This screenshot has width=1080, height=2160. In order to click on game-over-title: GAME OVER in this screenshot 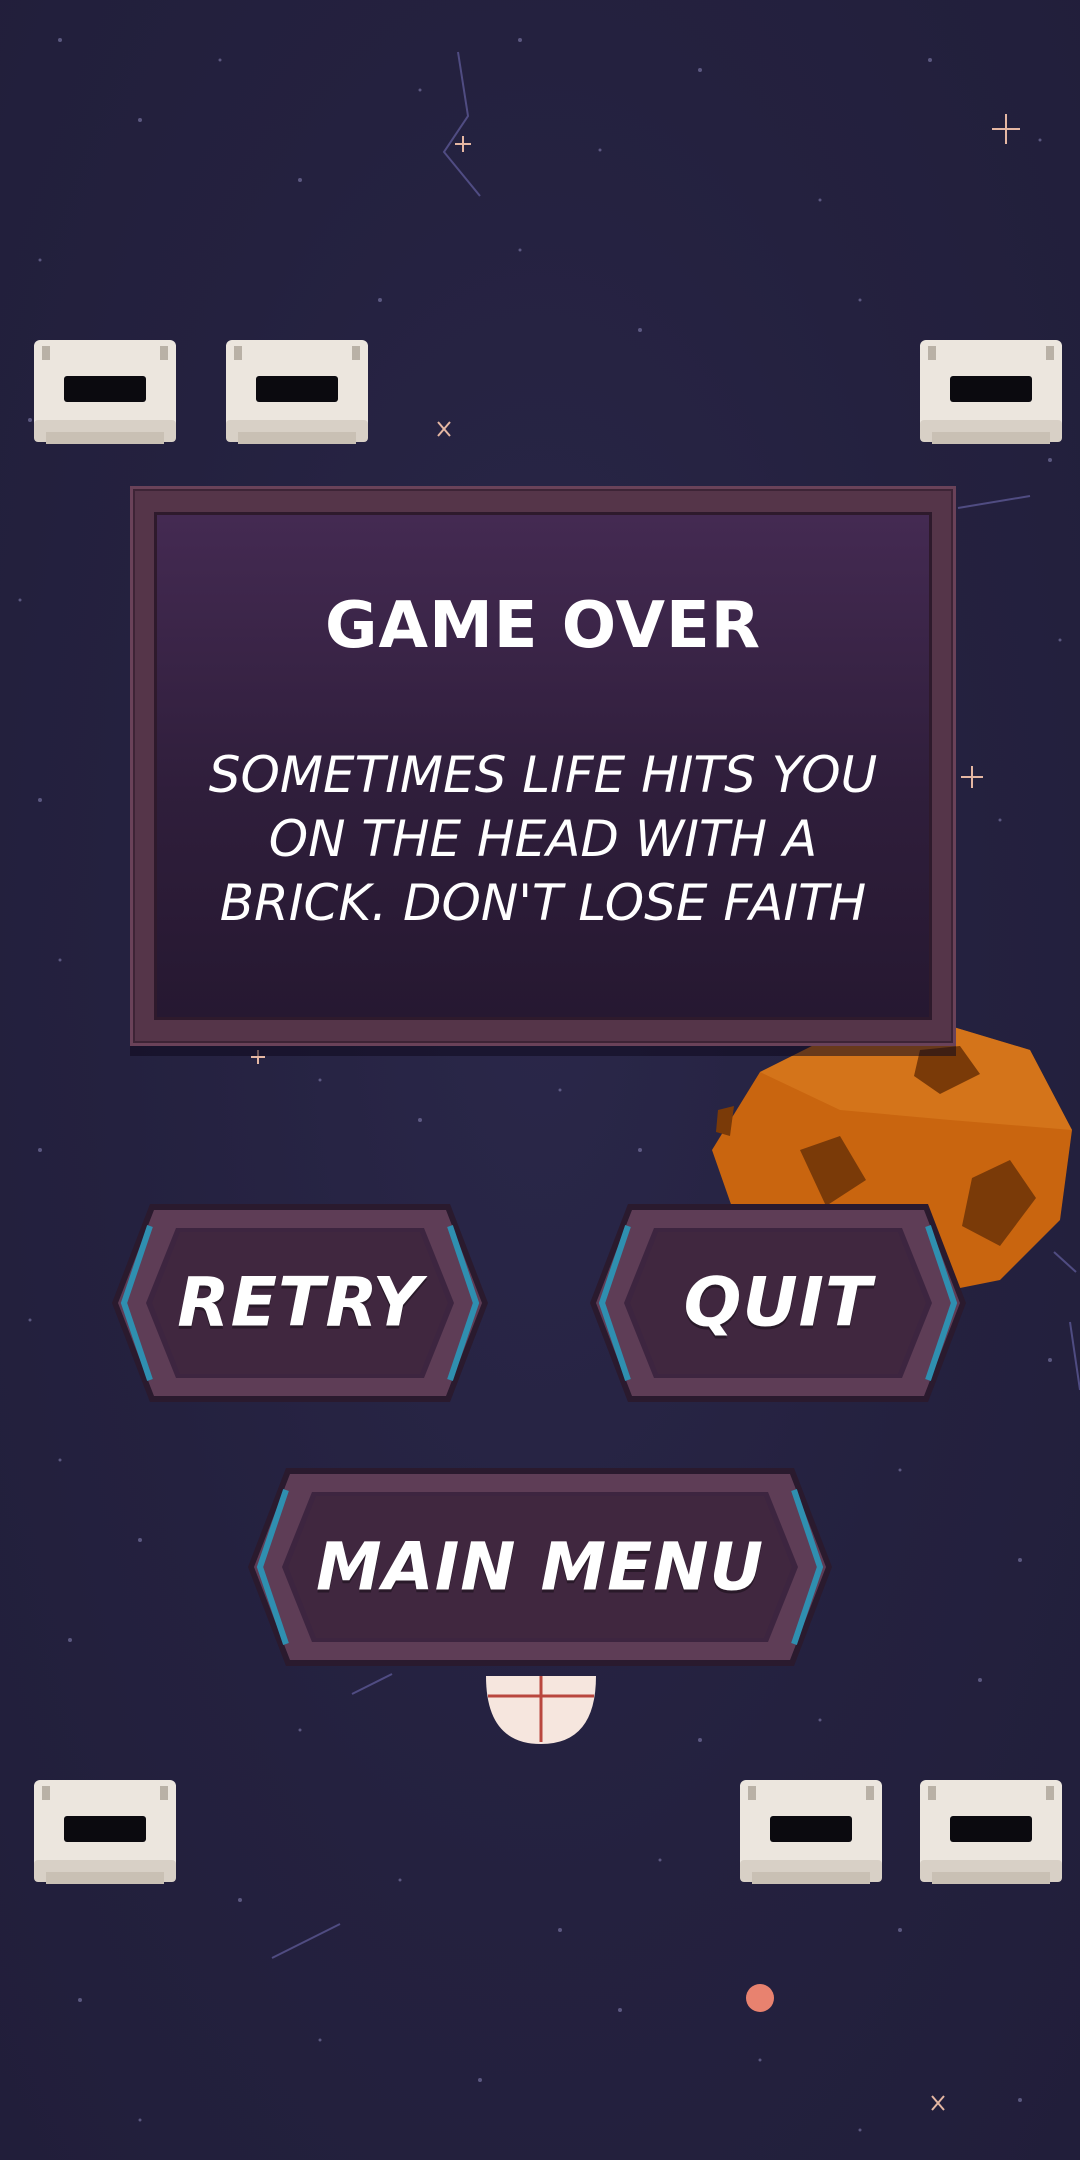, I will do `click(543, 626)`.